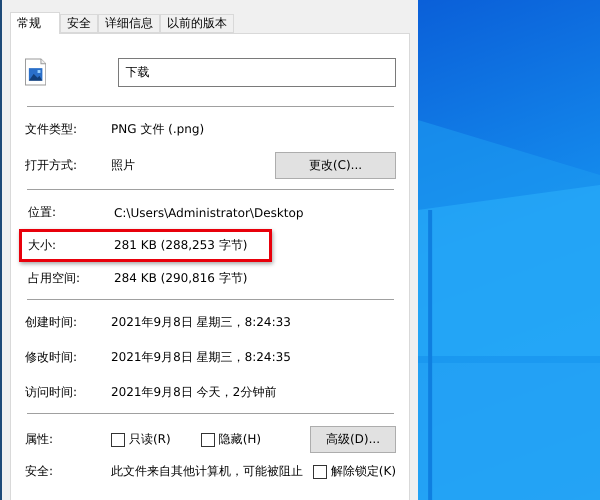 The width and height of the screenshot is (600, 500). Describe the element at coordinates (201, 322) in the screenshot. I see `field-value: 2021年9月8日 星期三，8:24:33` at that location.